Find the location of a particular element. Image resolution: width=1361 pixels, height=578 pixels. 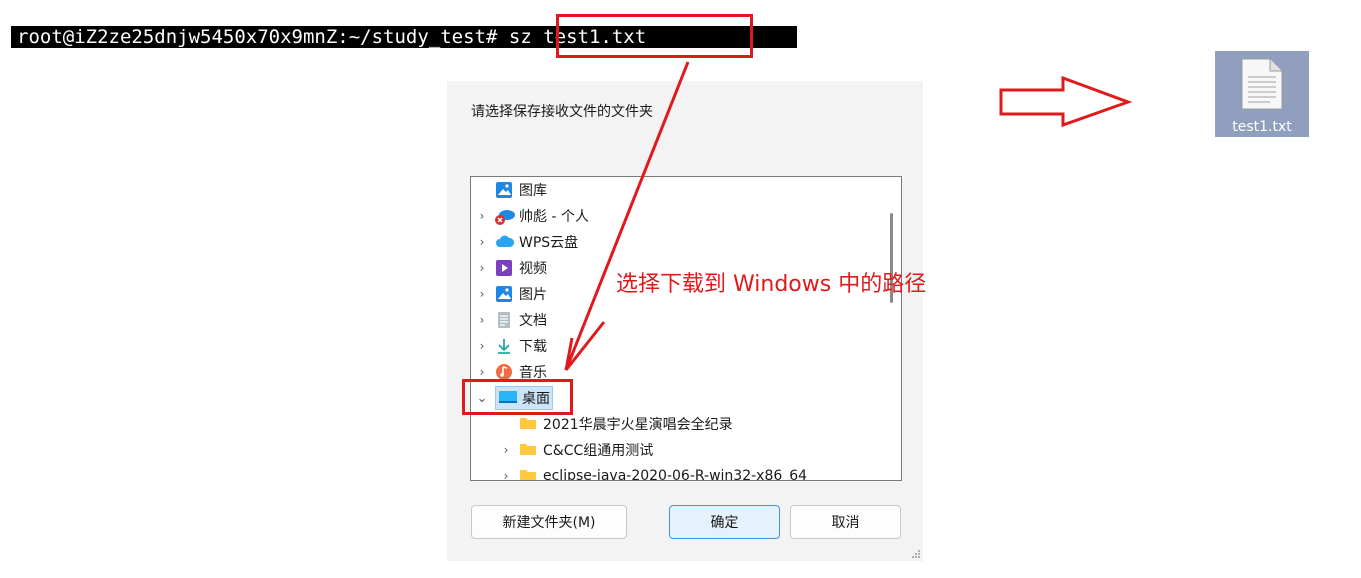

pointer-arrow-line is located at coordinates (627, 216).